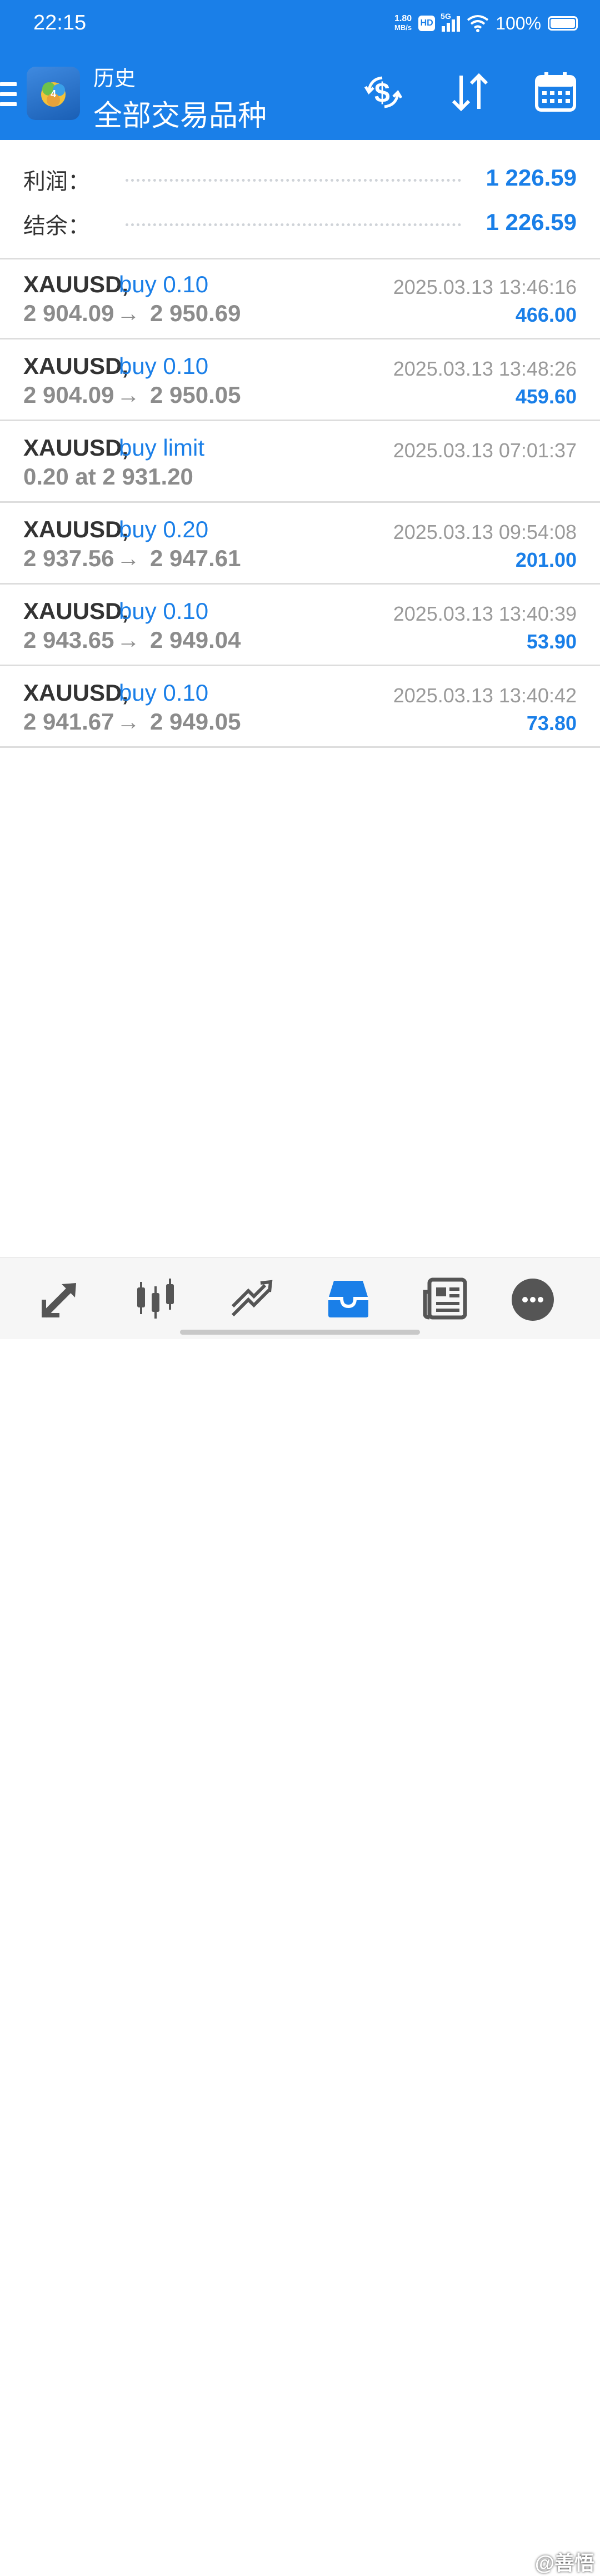 This screenshot has width=600, height=2576. What do you see at coordinates (300, 97) in the screenshot?
I see `app-header: 4 历史 全部交易品种 $` at bounding box center [300, 97].